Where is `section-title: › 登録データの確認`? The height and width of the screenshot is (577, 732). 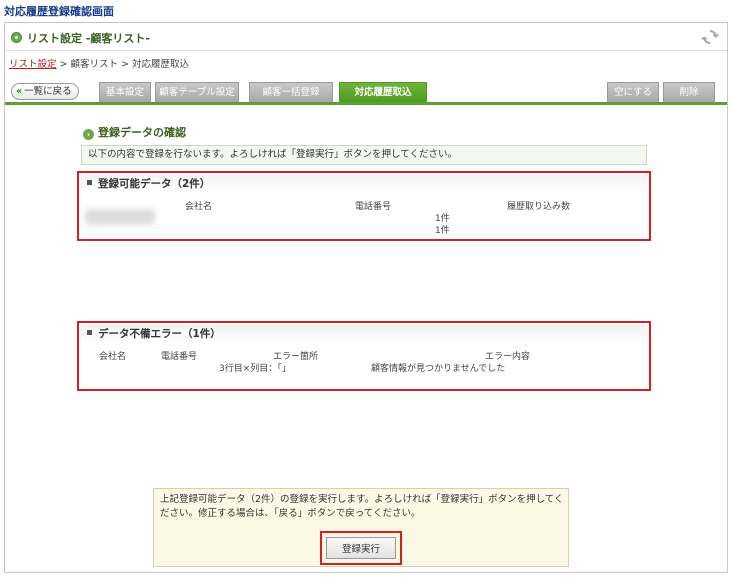
section-title: › 登録データの確認 is located at coordinates (134, 132).